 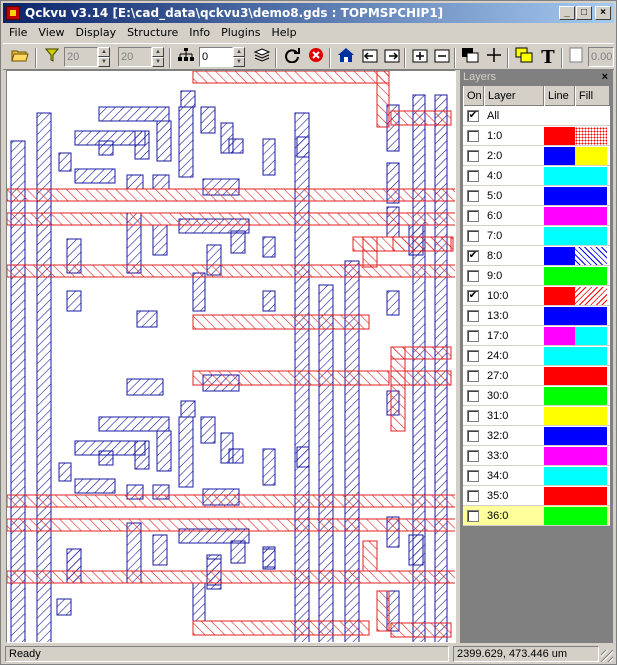 What do you see at coordinates (514, 96) in the screenshot?
I see `header-layer: Layer` at bounding box center [514, 96].